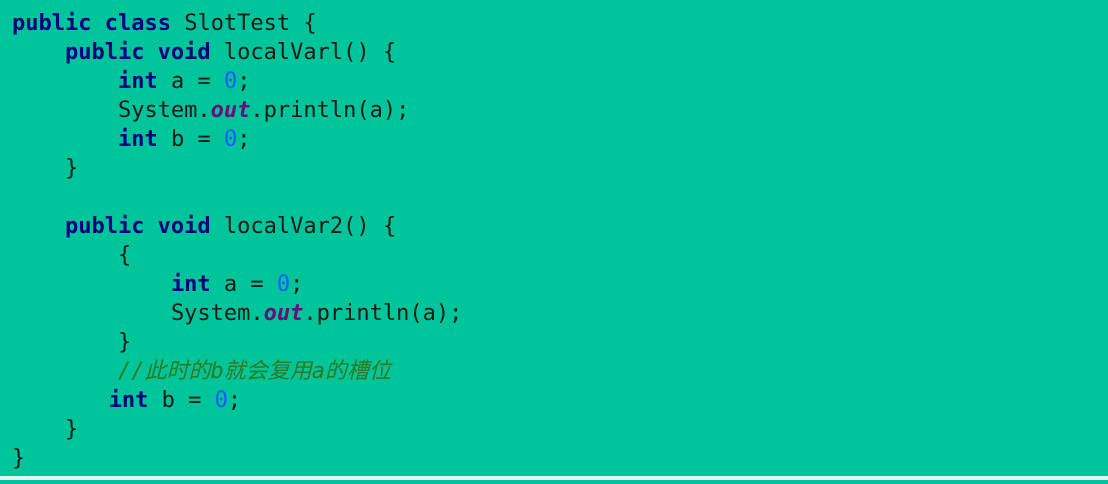 Image resolution: width=1108 pixels, height=484 pixels. Describe the element at coordinates (91, 23) in the screenshot. I see `keyword-token: public class` at that location.